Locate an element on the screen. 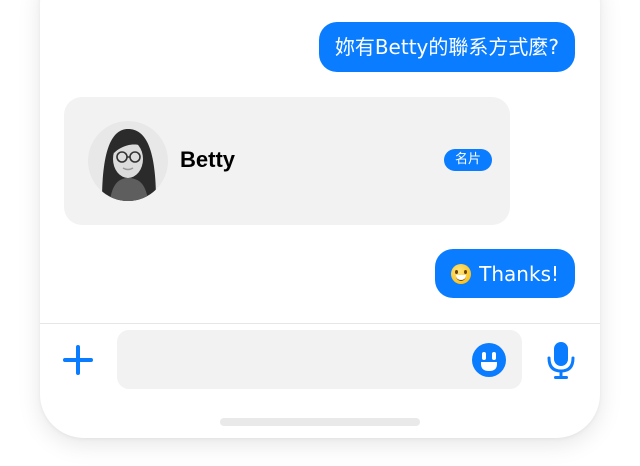 This screenshot has width=640, height=466. outgoing-message-bubble: Thanks! is located at coordinates (505, 273).